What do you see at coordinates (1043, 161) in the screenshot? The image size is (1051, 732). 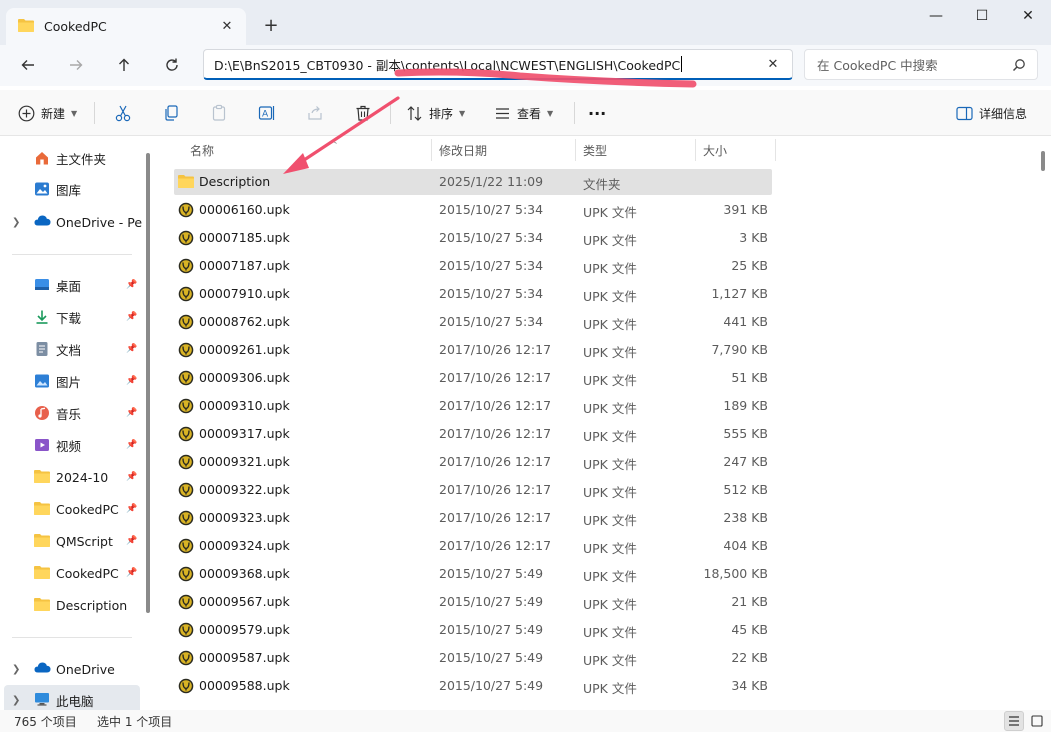 I see `file-list-scrollbar` at bounding box center [1043, 161].